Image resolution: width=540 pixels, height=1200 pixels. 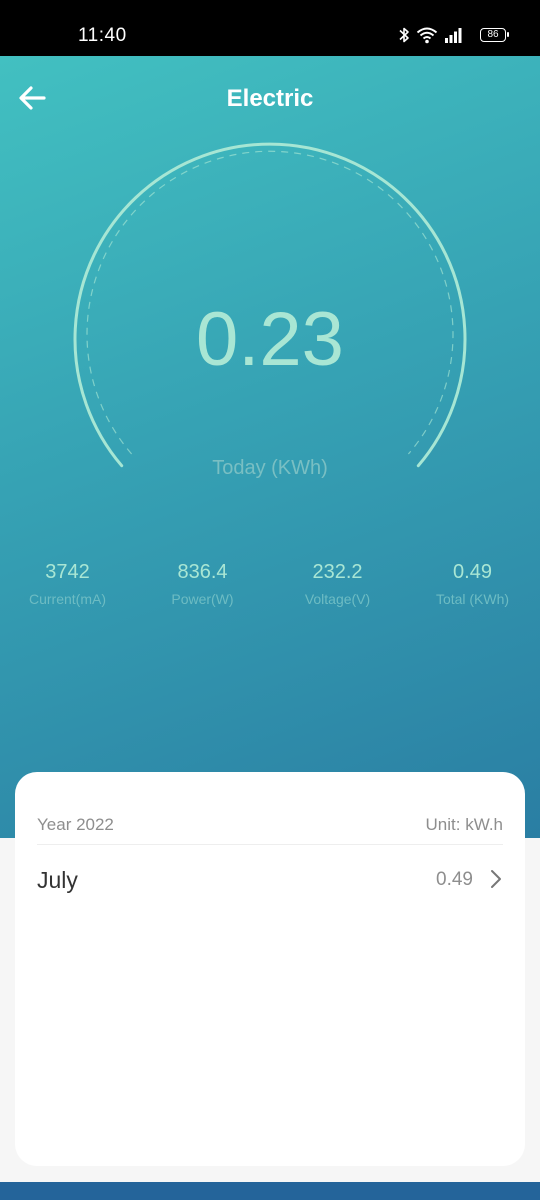 I want to click on battery-level: 86, so click(x=493, y=34).